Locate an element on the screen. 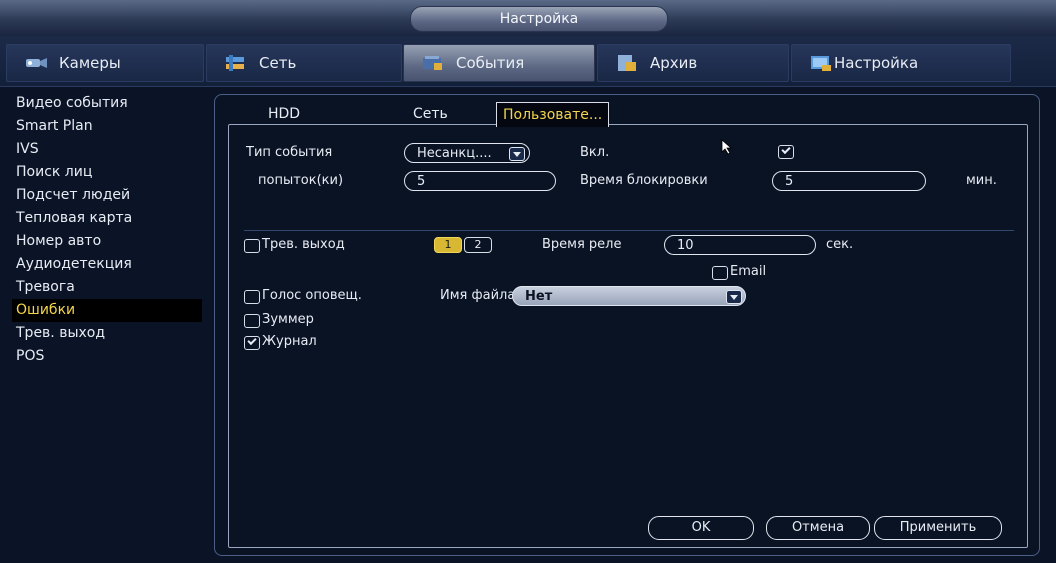  sidebar-item-ivs: IVS is located at coordinates (107, 149).